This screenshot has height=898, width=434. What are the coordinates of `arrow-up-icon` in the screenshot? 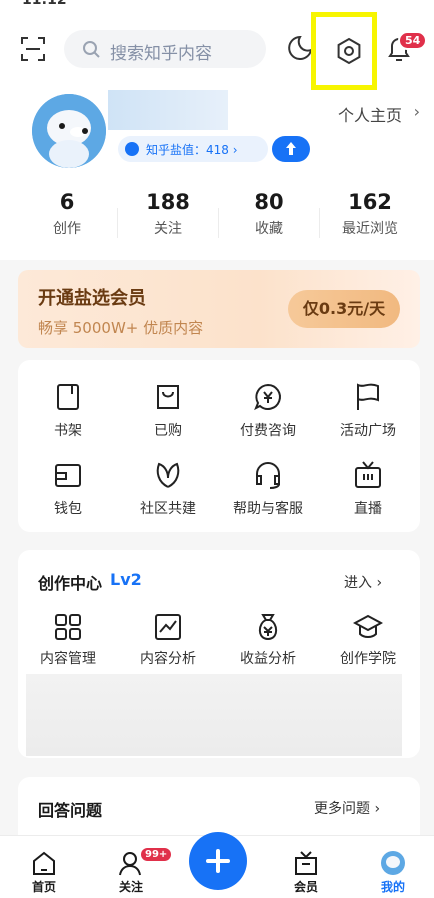 It's located at (291, 148).